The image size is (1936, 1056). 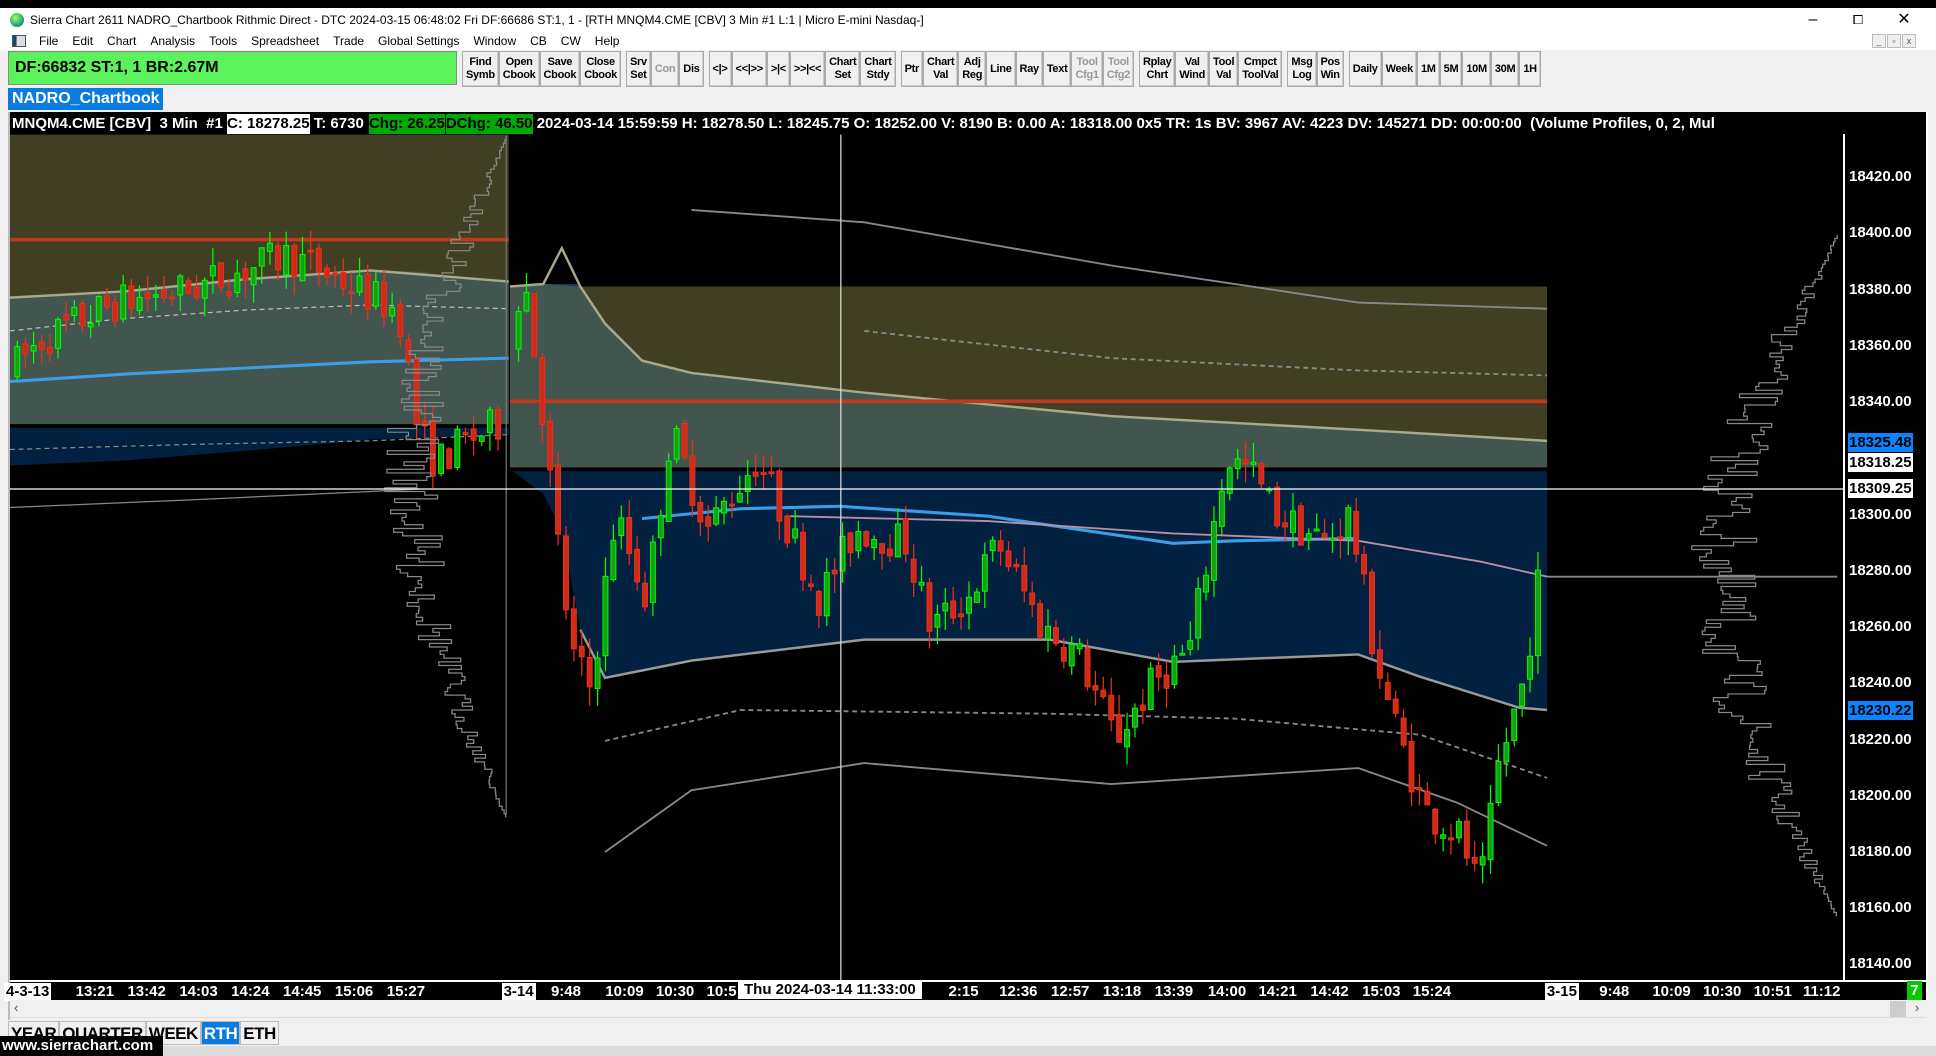 What do you see at coordinates (1880, 442) in the screenshot?
I see `price-marker-vwap: 18325.48` at bounding box center [1880, 442].